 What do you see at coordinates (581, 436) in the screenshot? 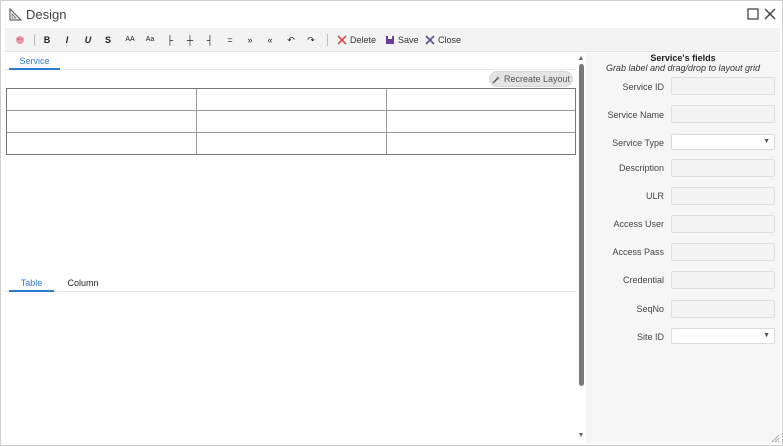
I see `scroll-down-arrow-icon: ▼` at bounding box center [581, 436].